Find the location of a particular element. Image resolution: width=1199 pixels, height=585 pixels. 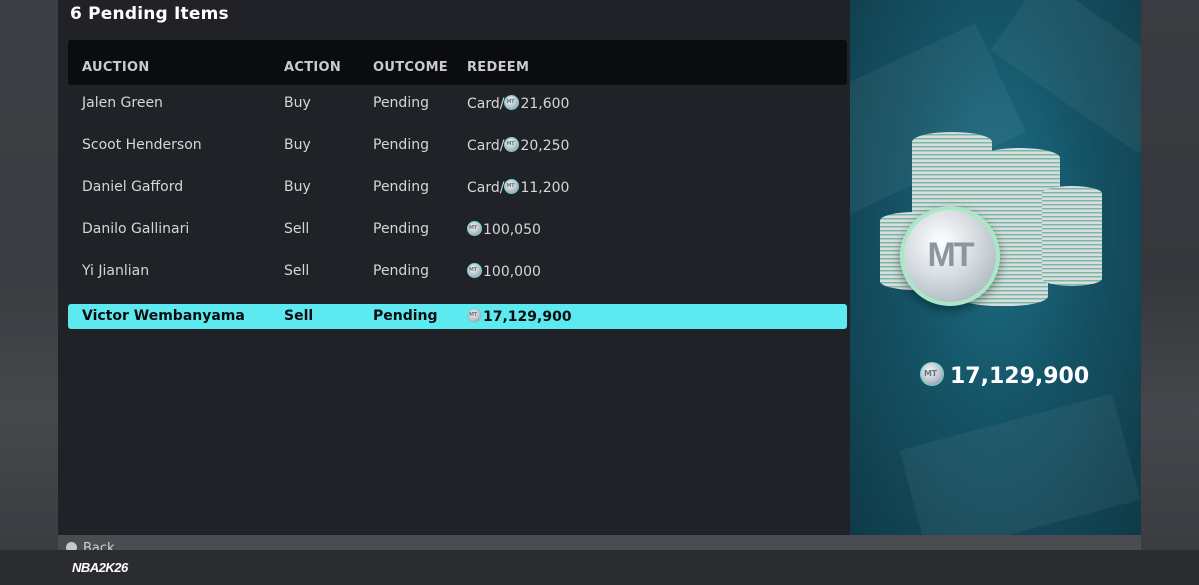

redeem-cell: 100,050 is located at coordinates (504, 229).